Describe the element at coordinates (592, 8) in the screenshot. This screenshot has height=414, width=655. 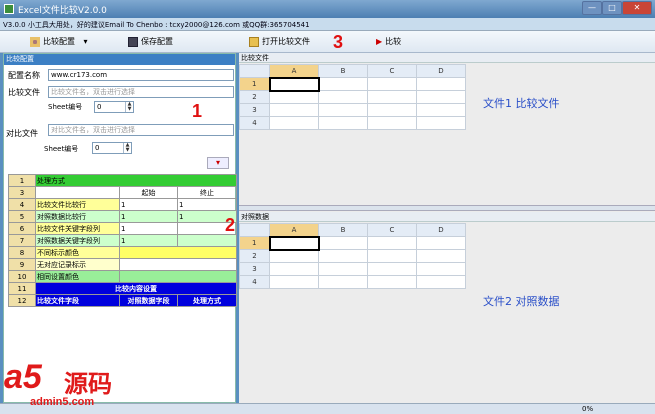
I see `minimize-button: —` at that location.